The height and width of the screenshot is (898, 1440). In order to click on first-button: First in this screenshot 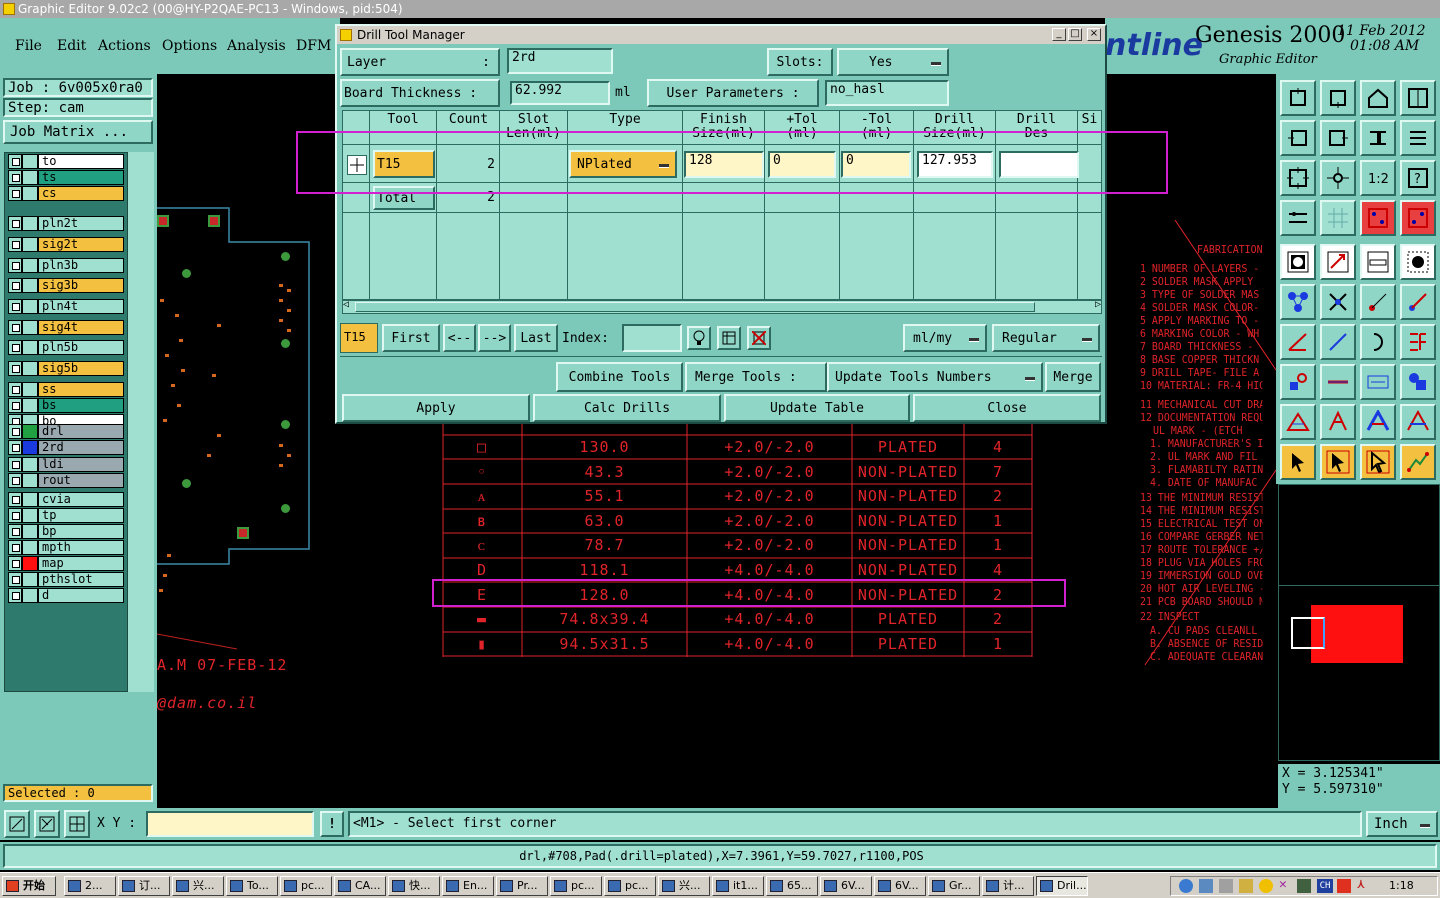, I will do `click(411, 338)`.